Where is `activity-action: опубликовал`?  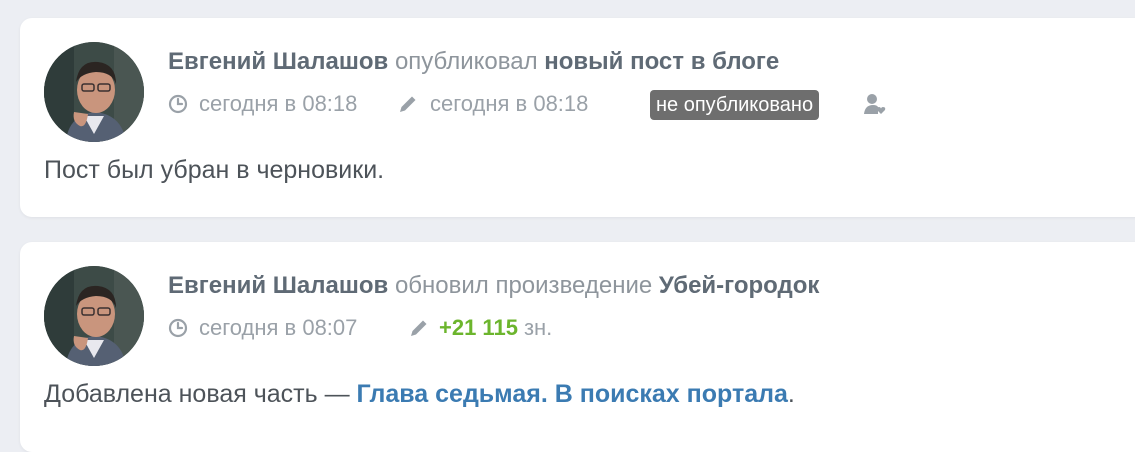
activity-action: опубликовал is located at coordinates (466, 61).